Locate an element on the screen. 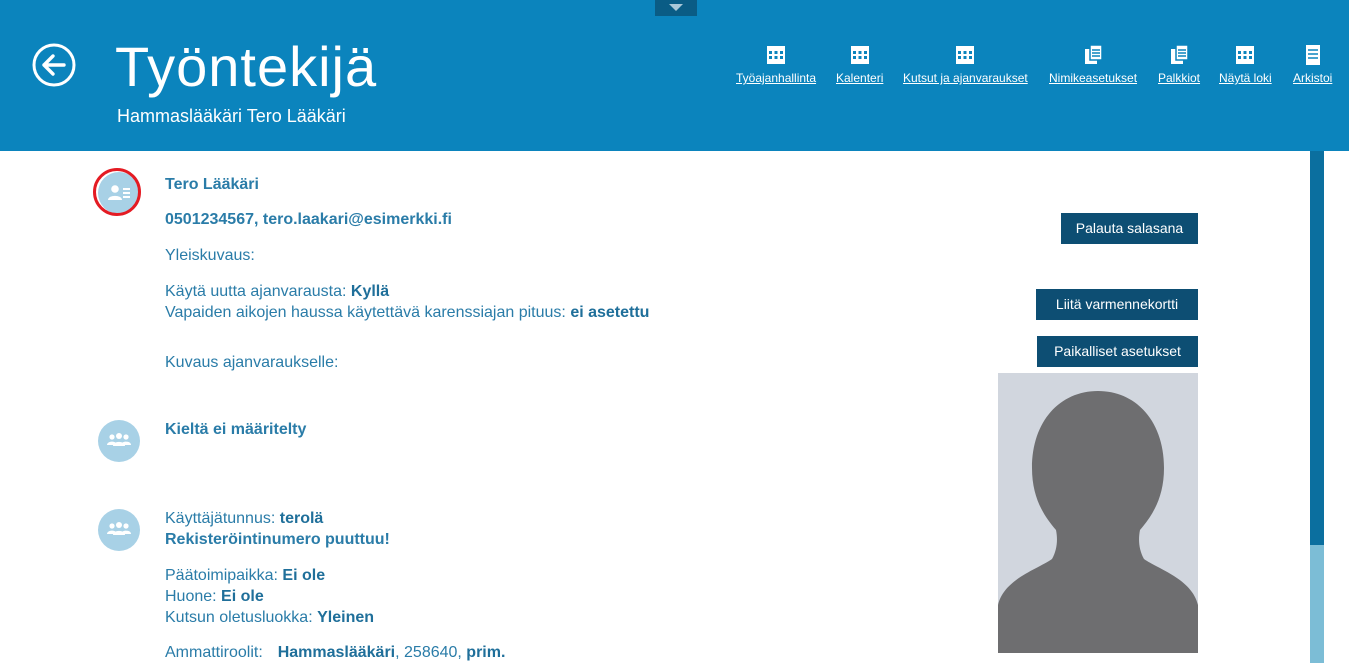 The image size is (1349, 663). toolbar-kalenteri: Kalenteri is located at coordinates (859, 64).